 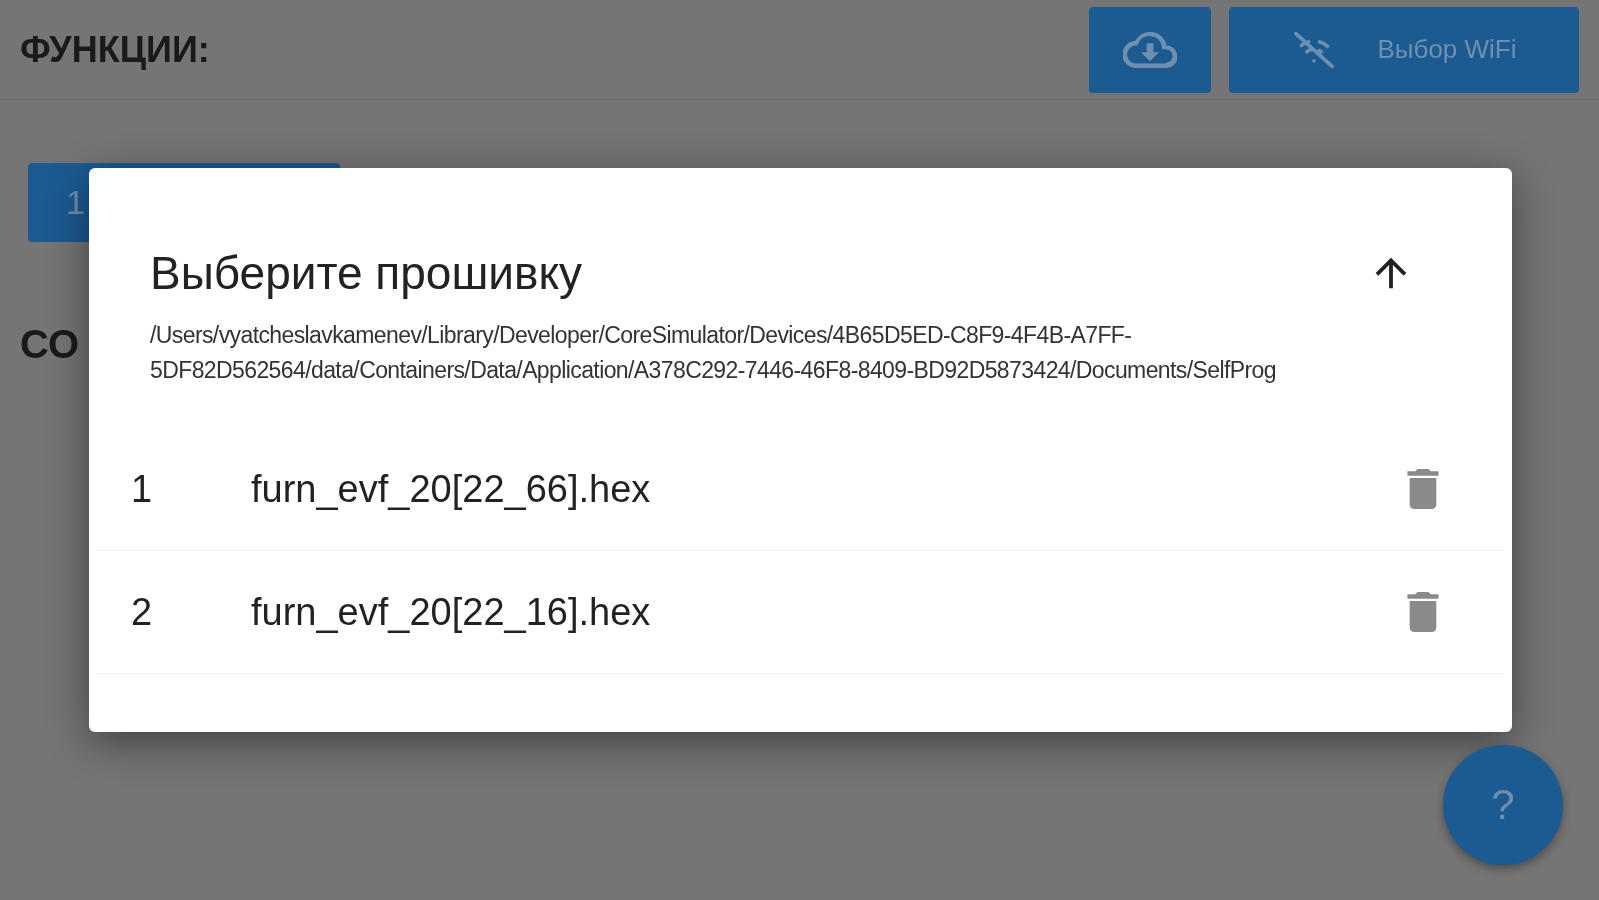 What do you see at coordinates (800, 612) in the screenshot?
I see `file-row: 2 furn_evf_20[22_16].hex` at bounding box center [800, 612].